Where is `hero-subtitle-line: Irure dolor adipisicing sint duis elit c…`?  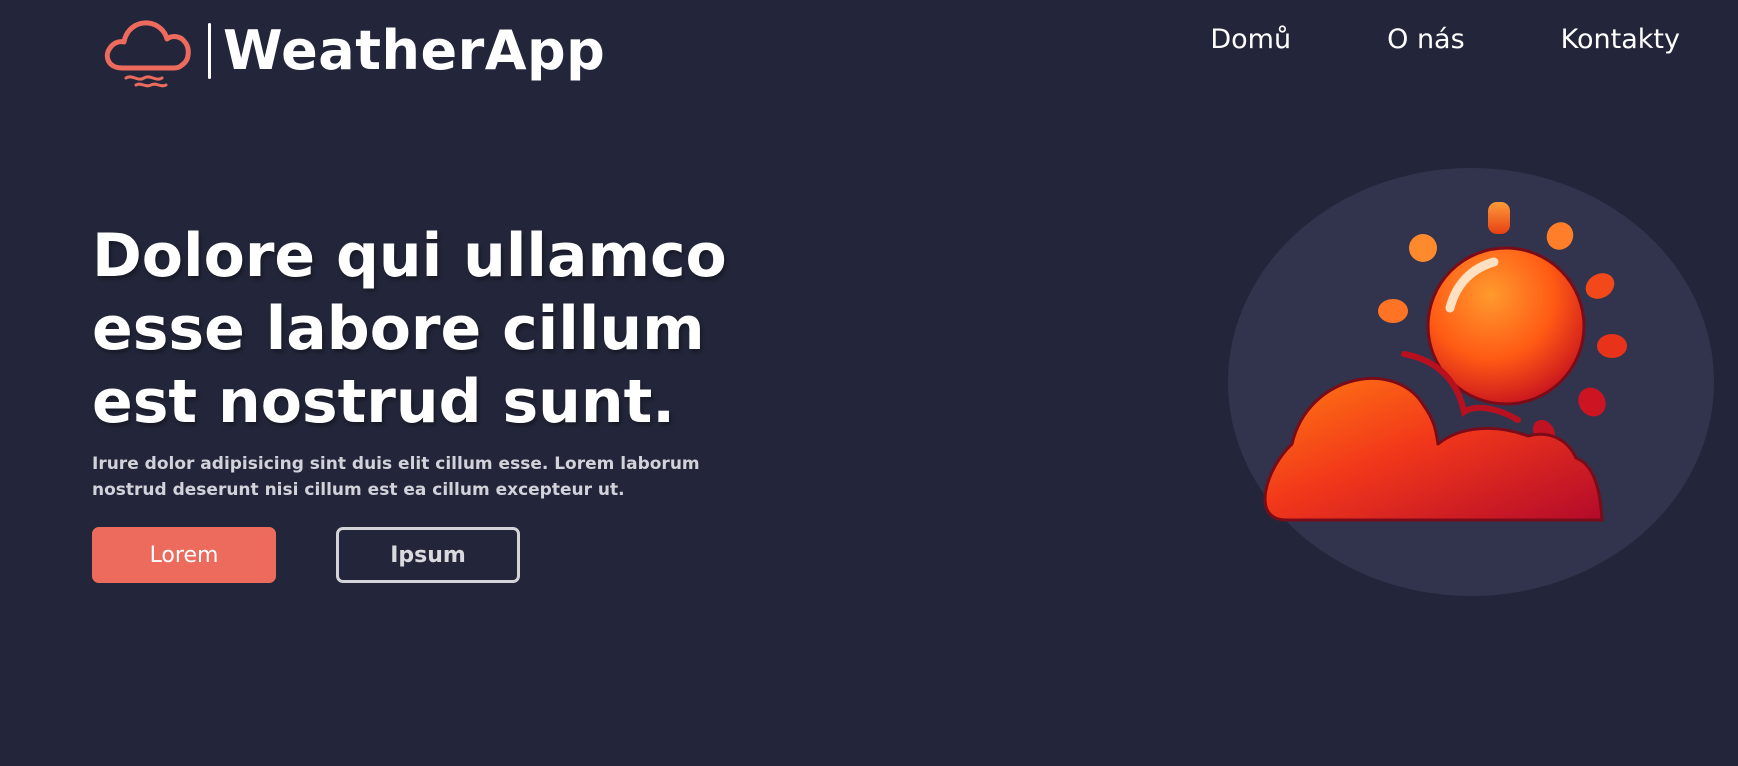 hero-subtitle-line: Irure dolor adipisicing sint duis elit c… is located at coordinates (396, 464).